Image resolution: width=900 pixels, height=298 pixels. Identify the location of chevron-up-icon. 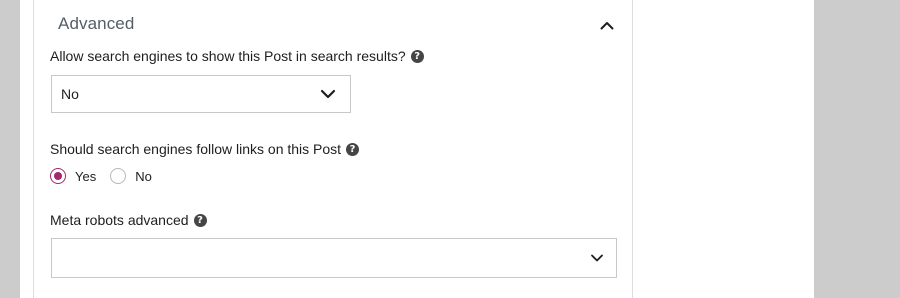
(607, 25).